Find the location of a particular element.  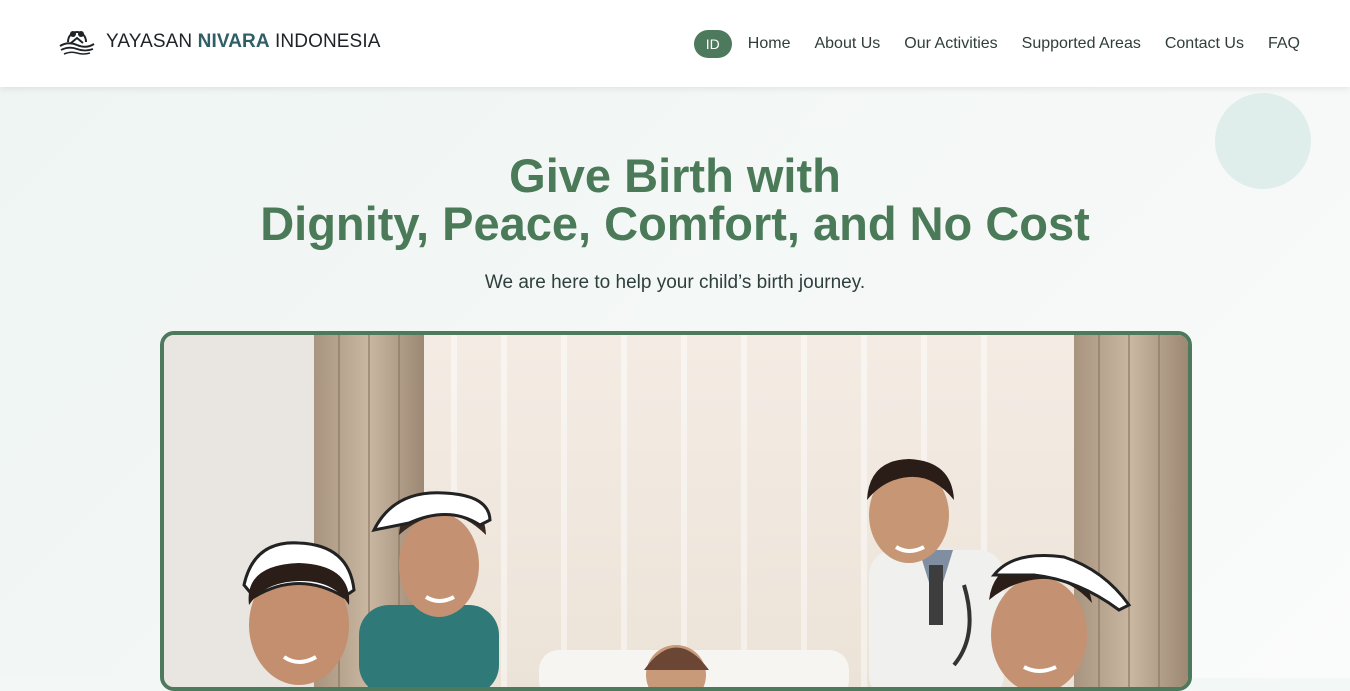

nav-supported-areas: Supported Areas is located at coordinates (1081, 44).